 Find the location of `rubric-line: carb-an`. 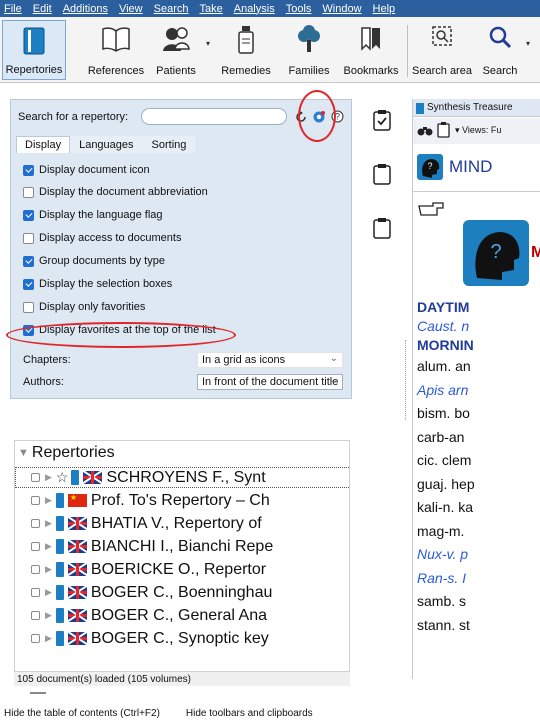

rubric-line: carb-an is located at coordinates (440, 437).